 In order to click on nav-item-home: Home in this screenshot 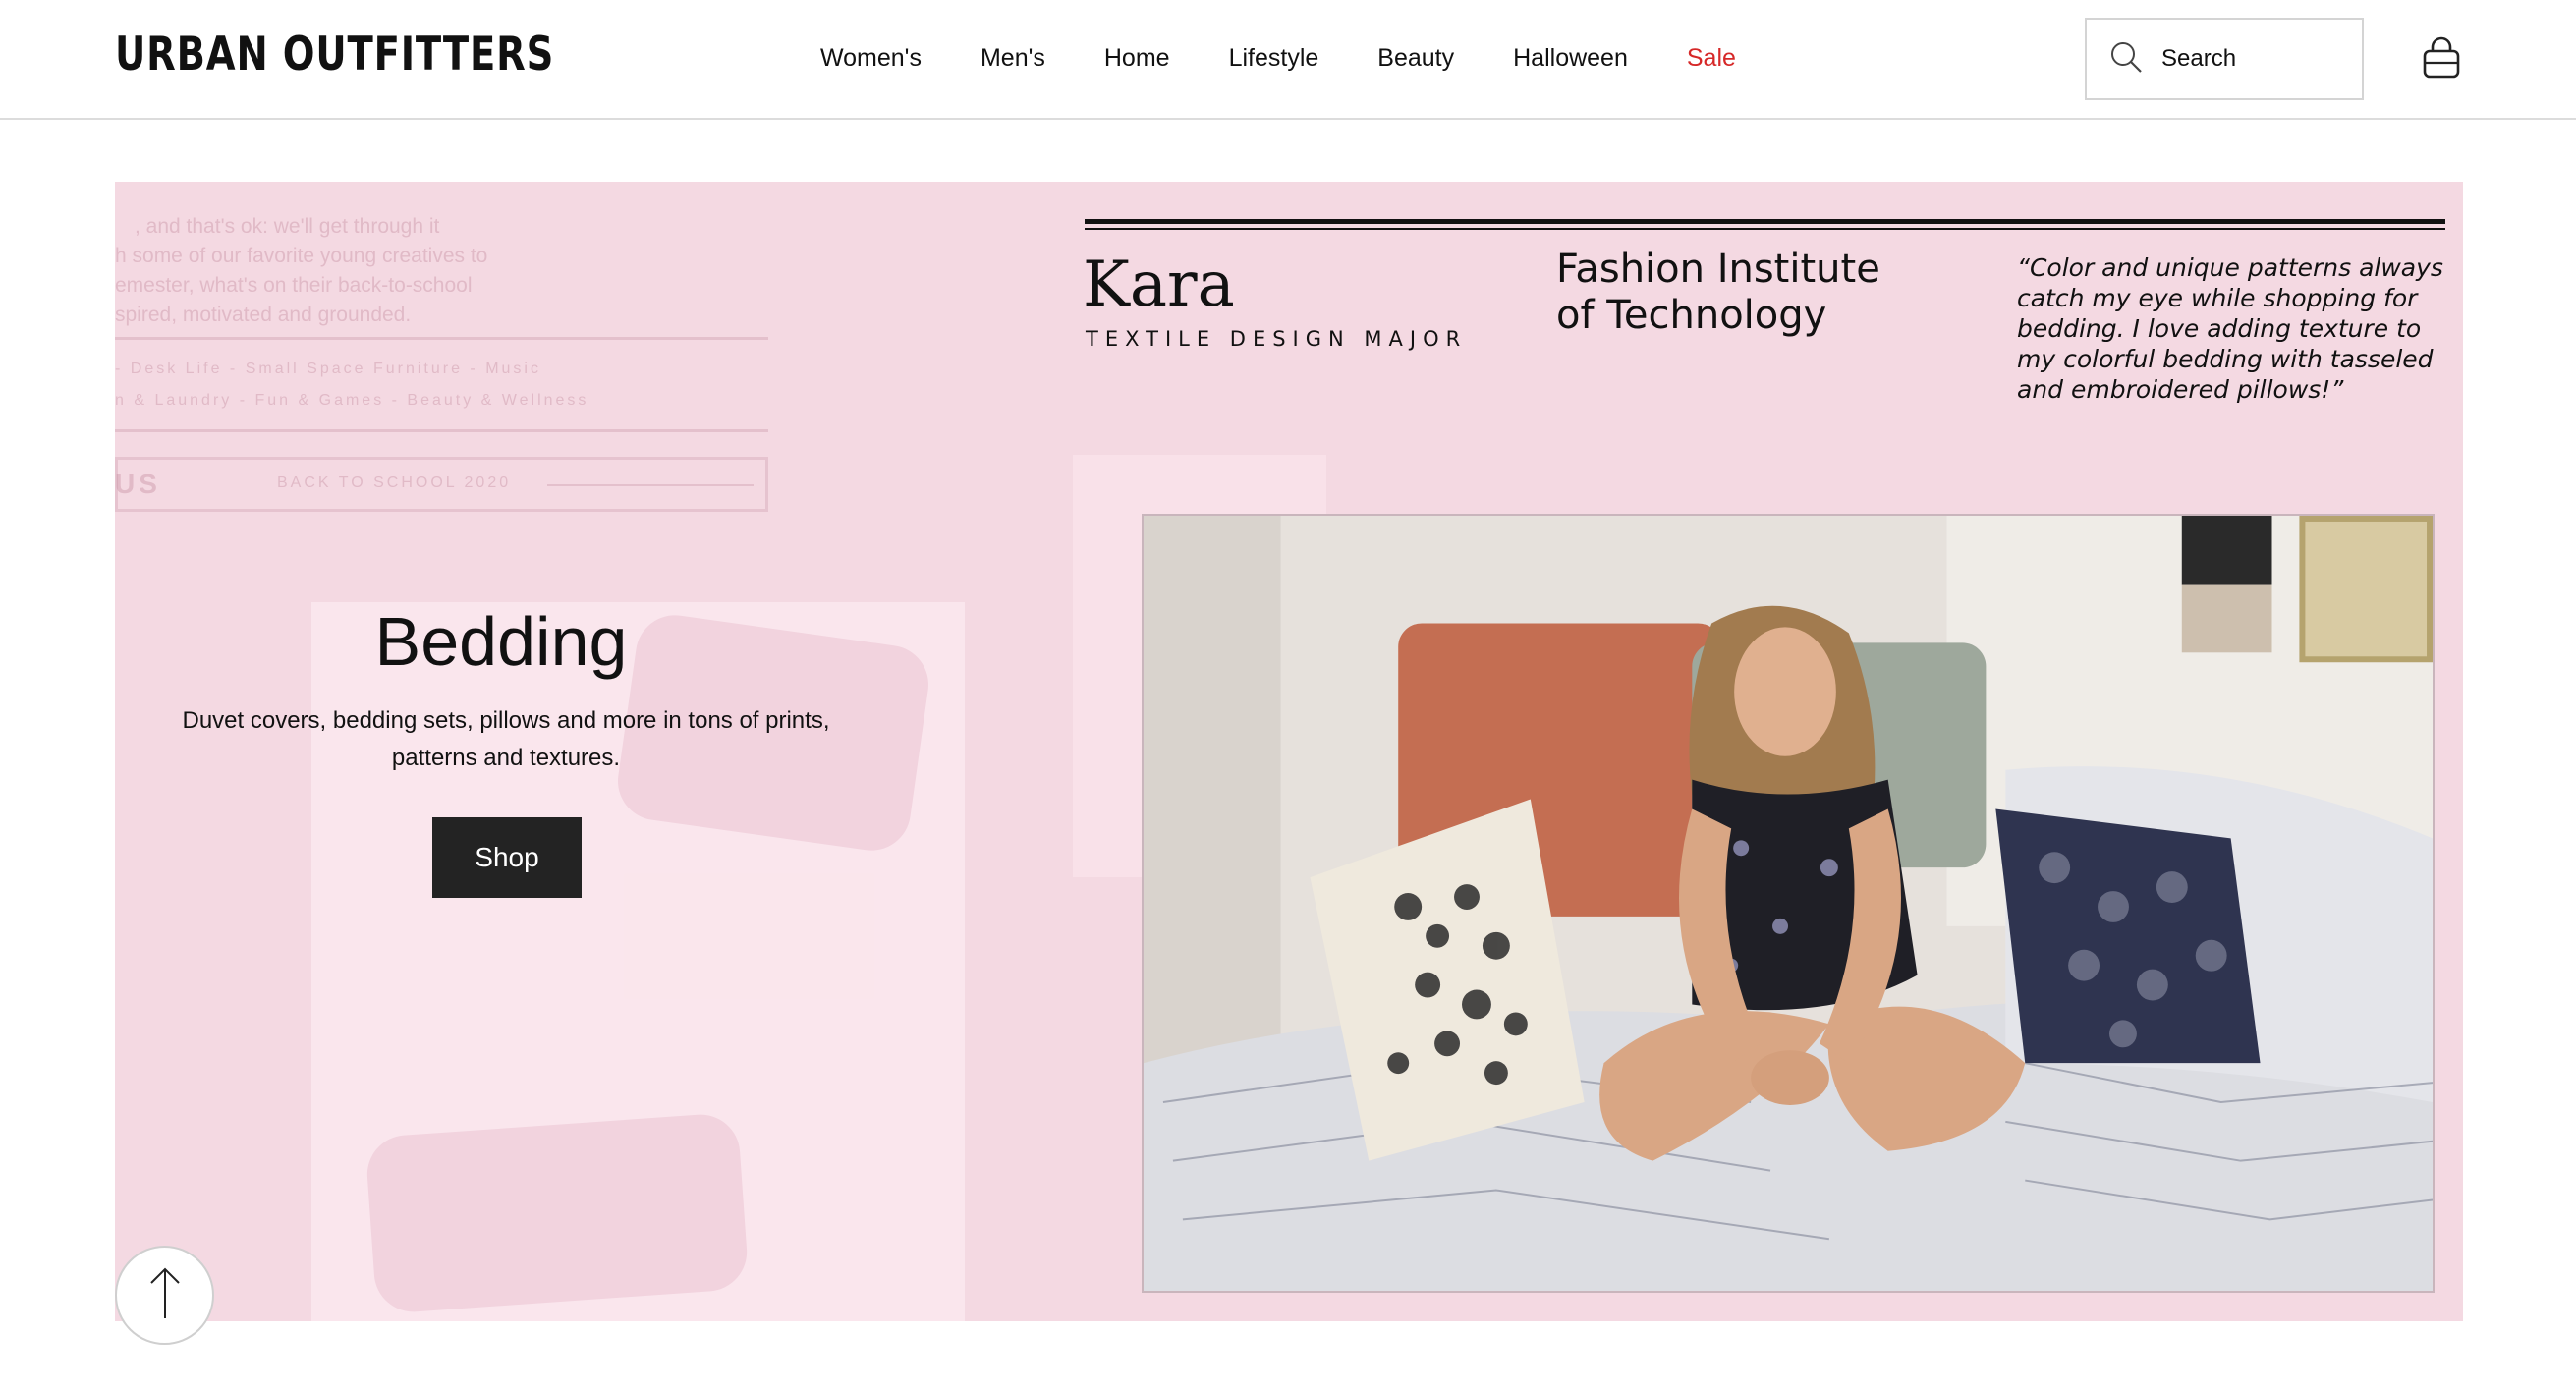, I will do `click(1137, 58)`.